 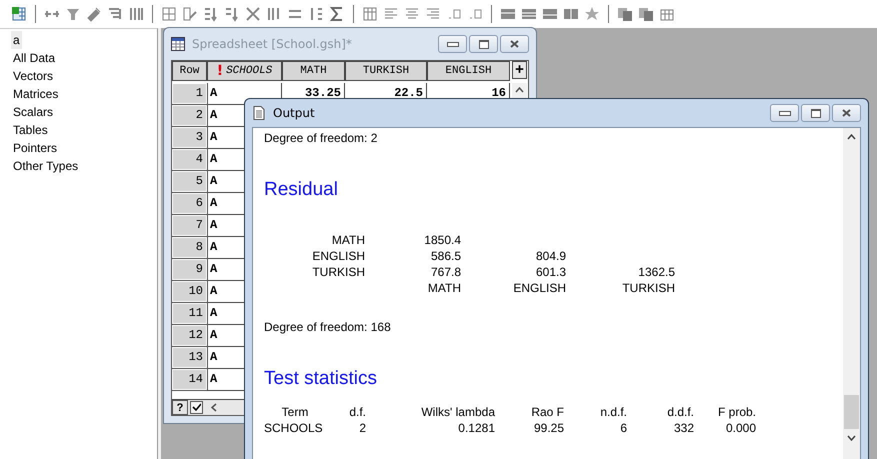 What do you see at coordinates (476, 429) in the screenshot?
I see `table-cell-text: 0.1281` at bounding box center [476, 429].